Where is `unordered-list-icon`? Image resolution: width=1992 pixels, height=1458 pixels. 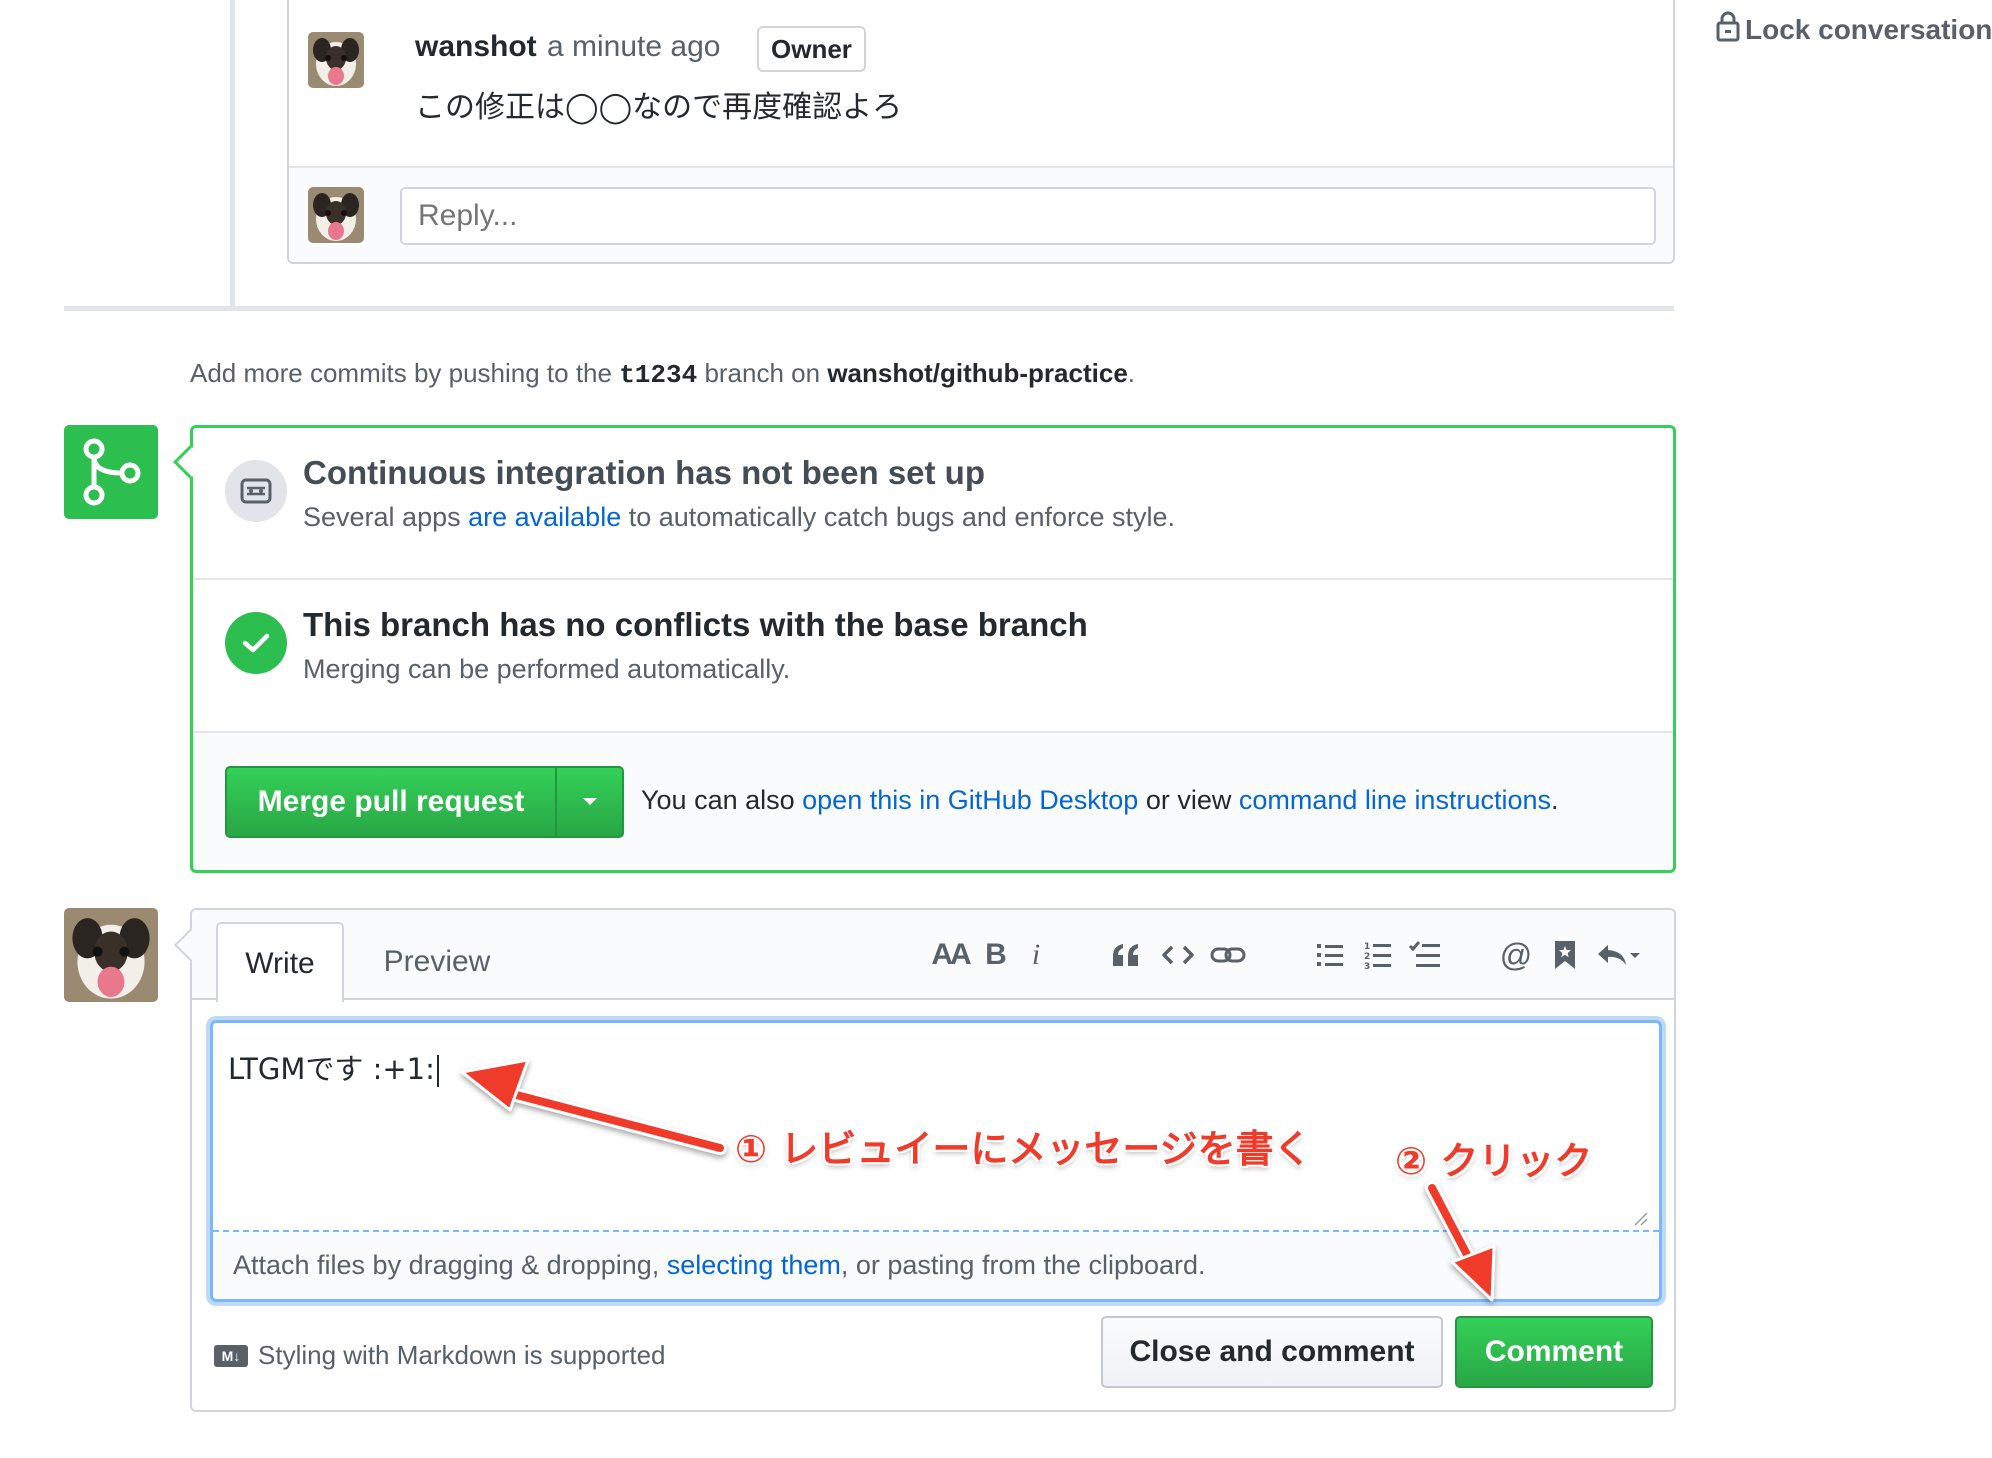
unordered-list-icon is located at coordinates (1330, 955).